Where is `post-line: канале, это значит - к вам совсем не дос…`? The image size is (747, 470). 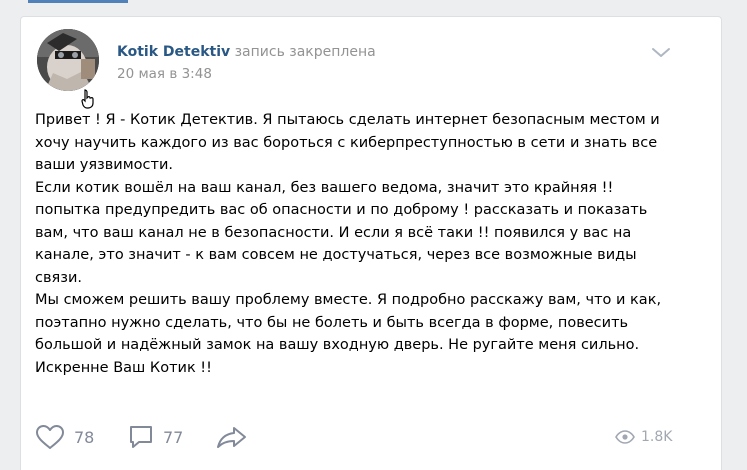
post-line: канале, это значит - к вам совсем не дос… is located at coordinates (336, 255).